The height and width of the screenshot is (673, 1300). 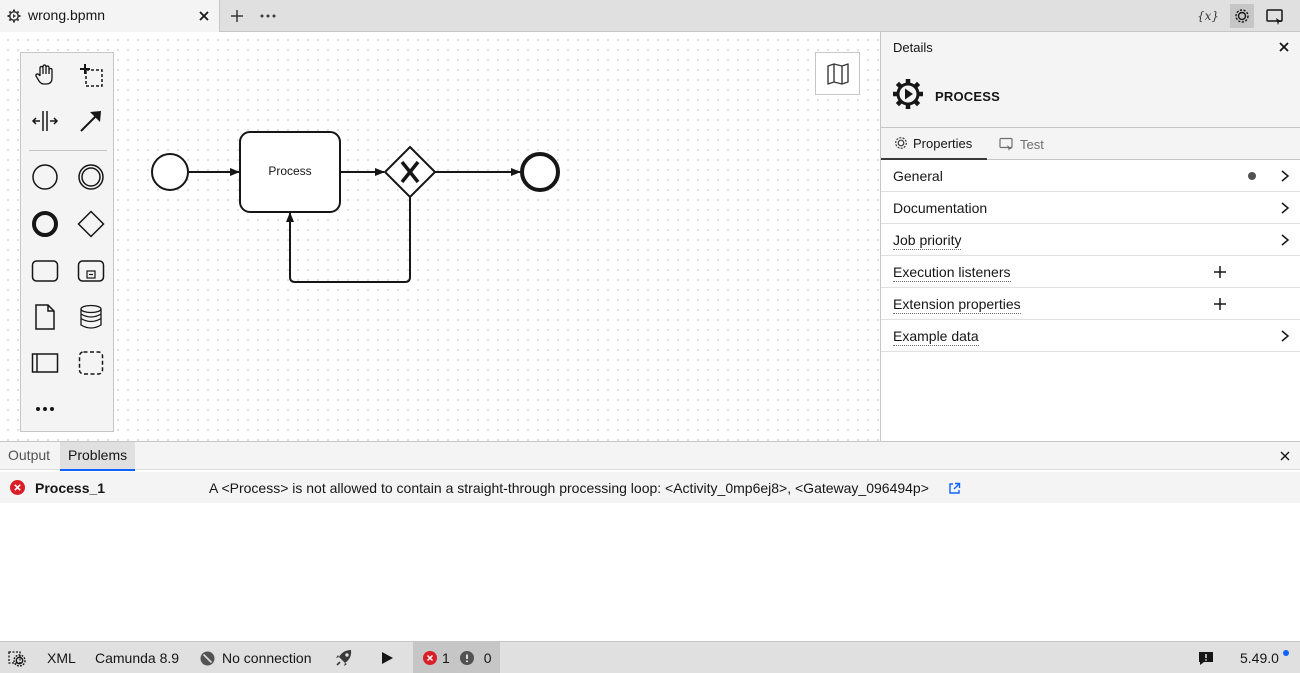 What do you see at coordinates (45, 224) in the screenshot?
I see `create-end-event` at bounding box center [45, 224].